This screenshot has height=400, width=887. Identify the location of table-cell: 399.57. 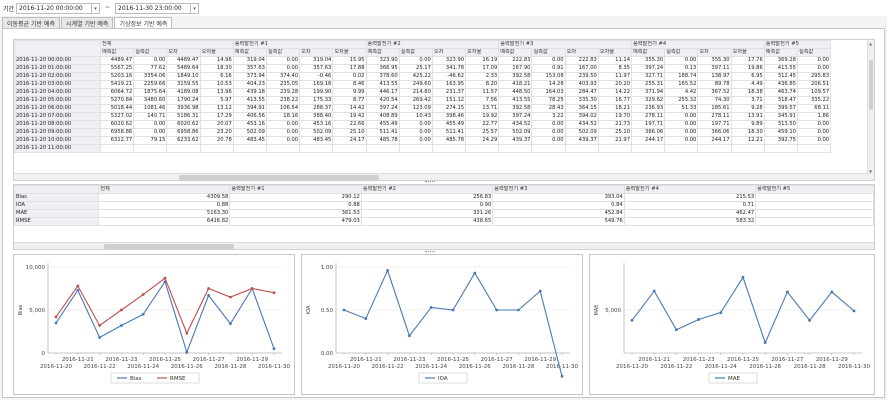
(780, 108).